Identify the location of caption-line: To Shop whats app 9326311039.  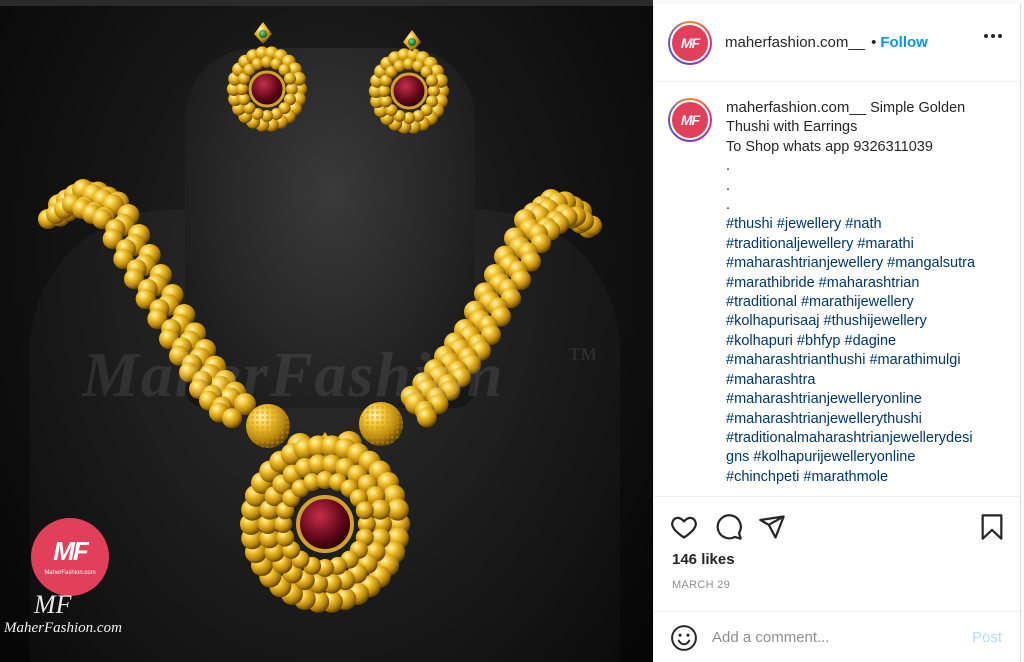
(829, 146).